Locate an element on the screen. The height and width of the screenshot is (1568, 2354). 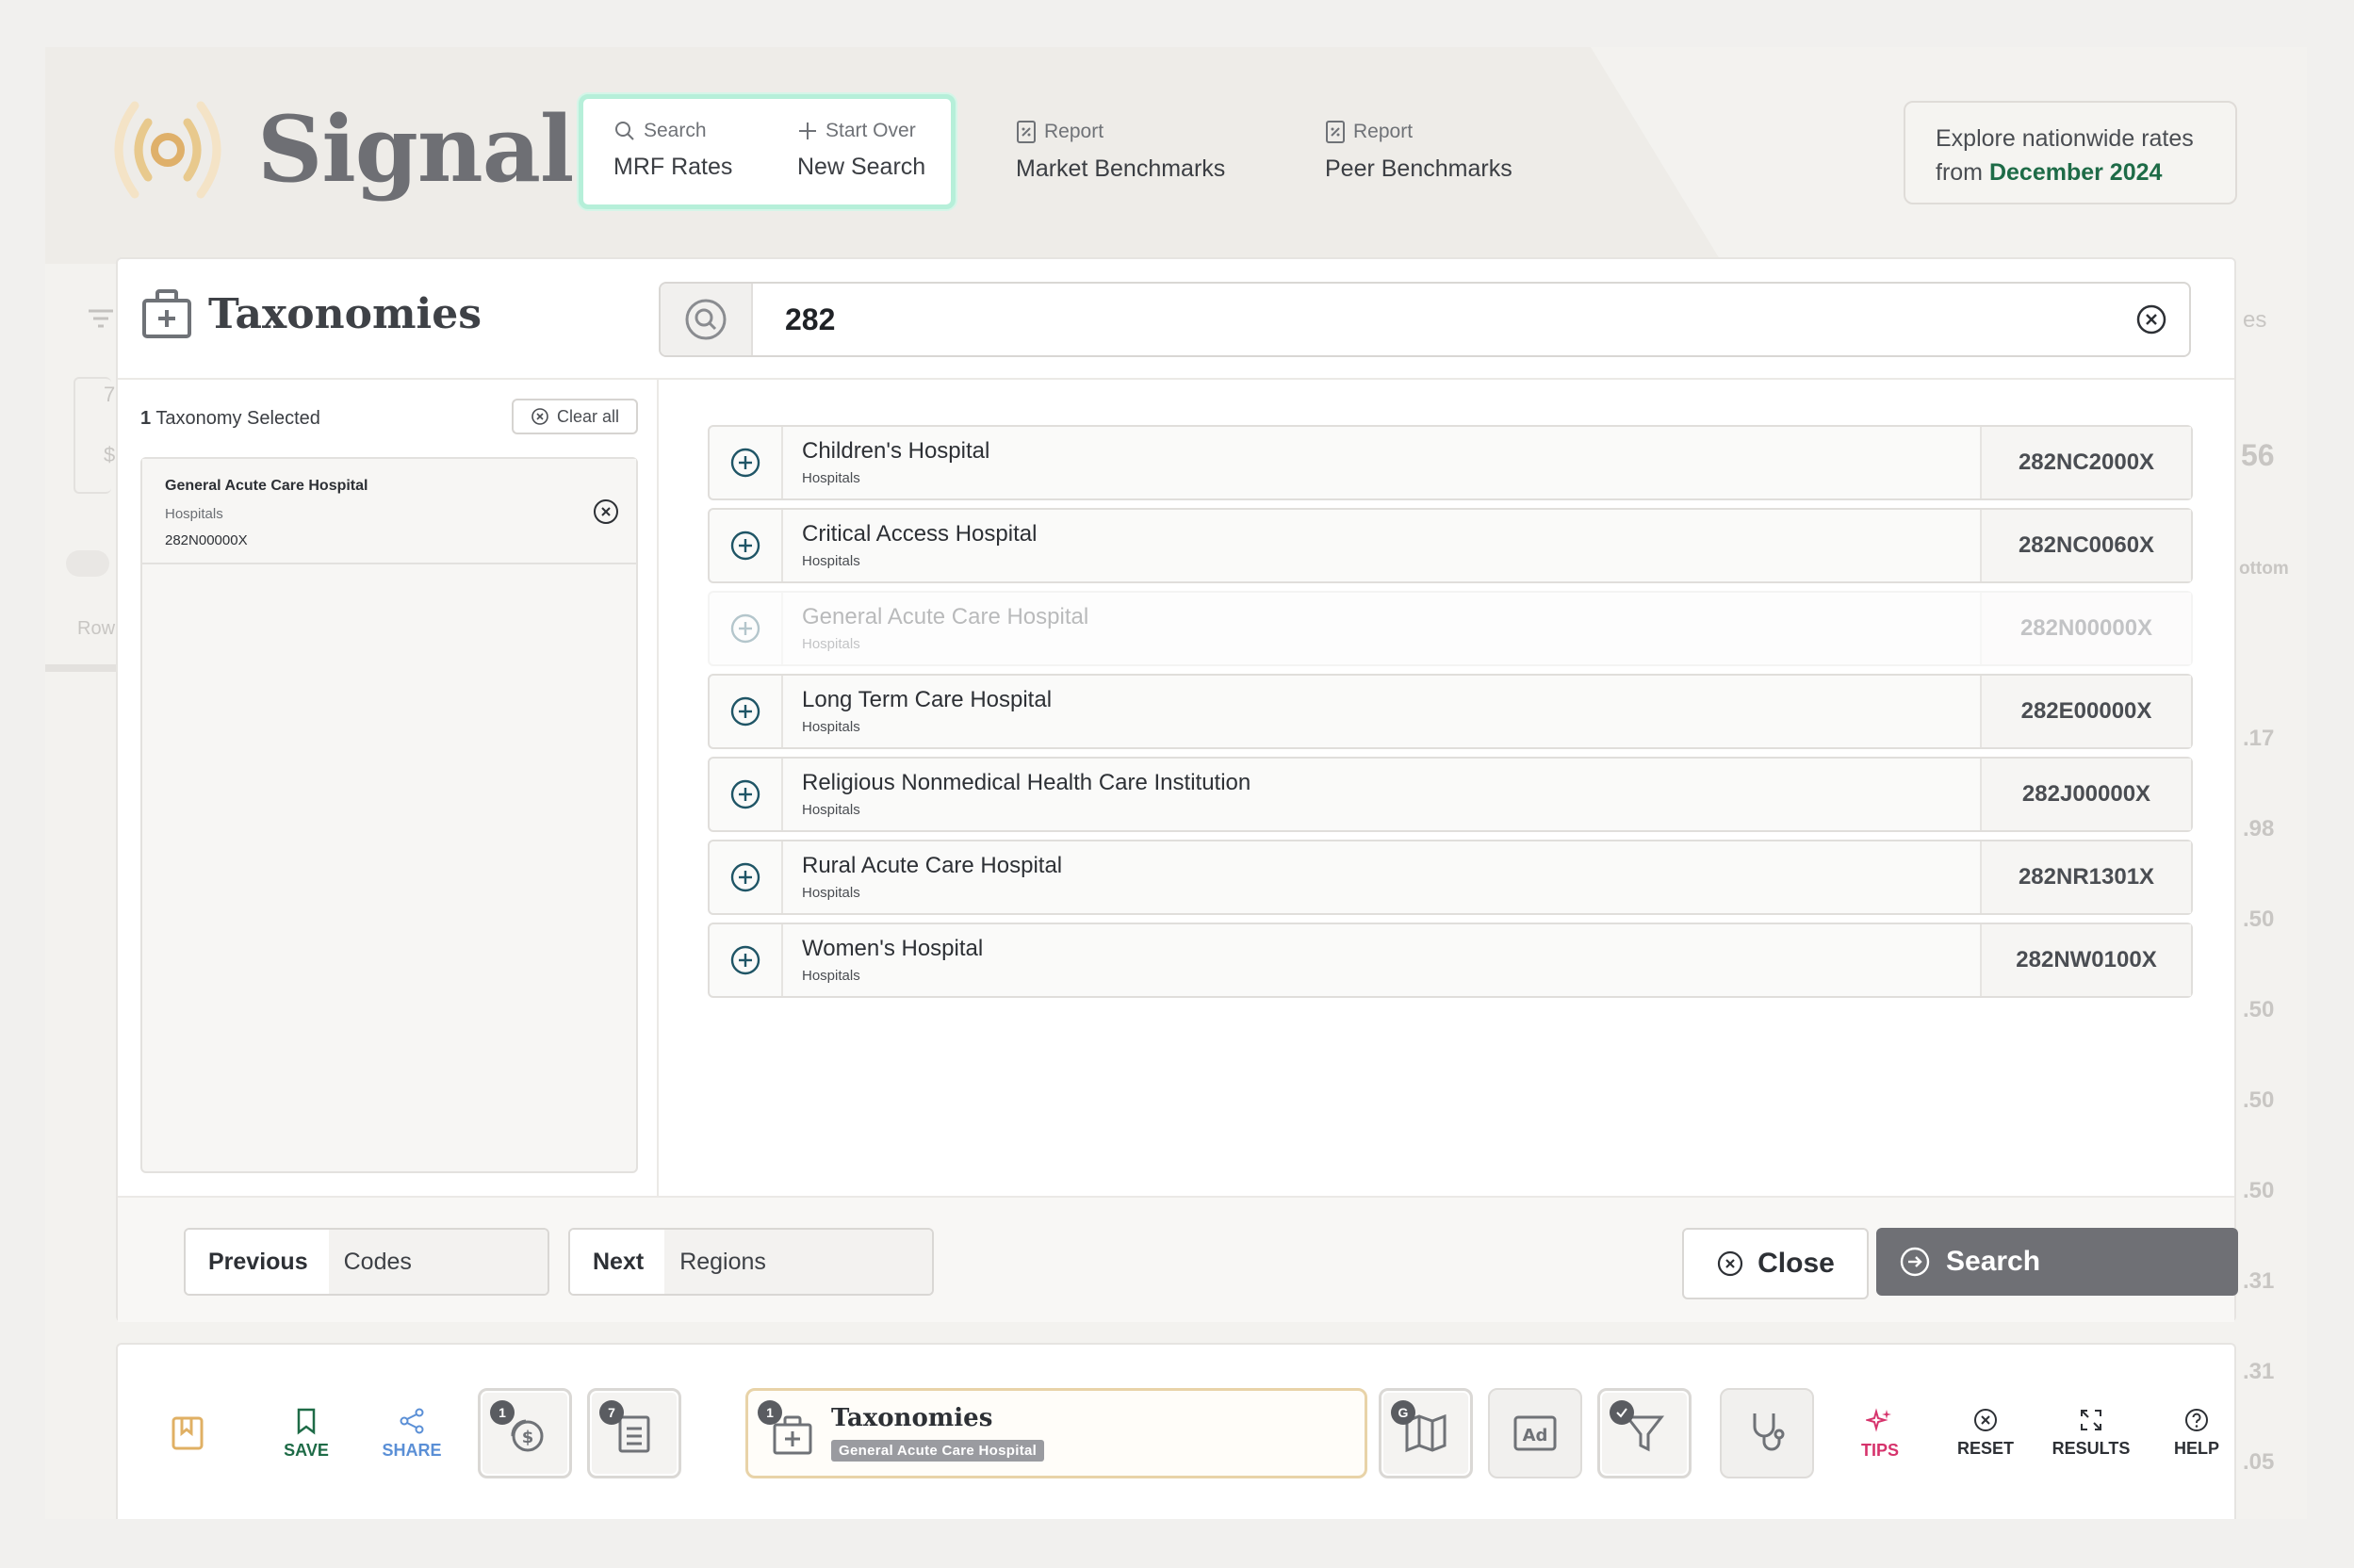
rates-tile: 1 $ is located at coordinates (525, 1433).